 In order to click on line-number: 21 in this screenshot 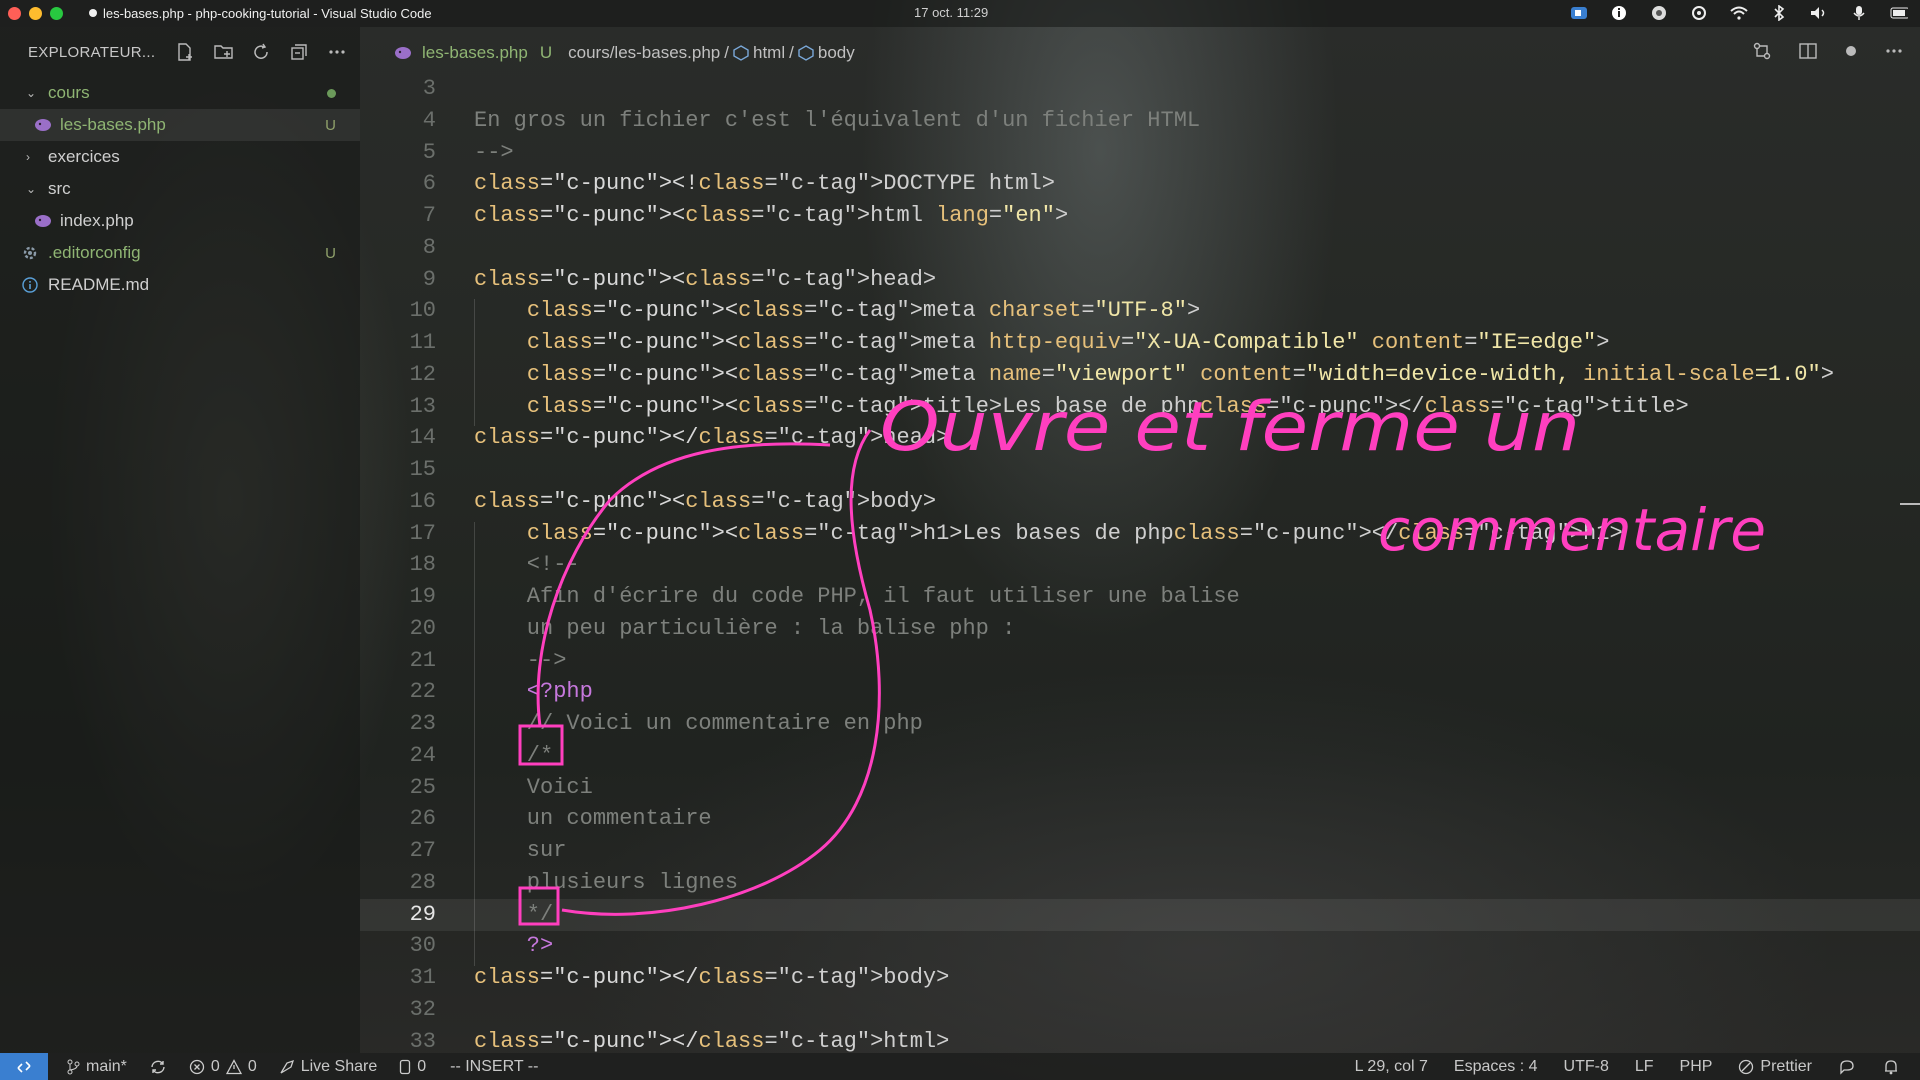, I will do `click(422, 660)`.